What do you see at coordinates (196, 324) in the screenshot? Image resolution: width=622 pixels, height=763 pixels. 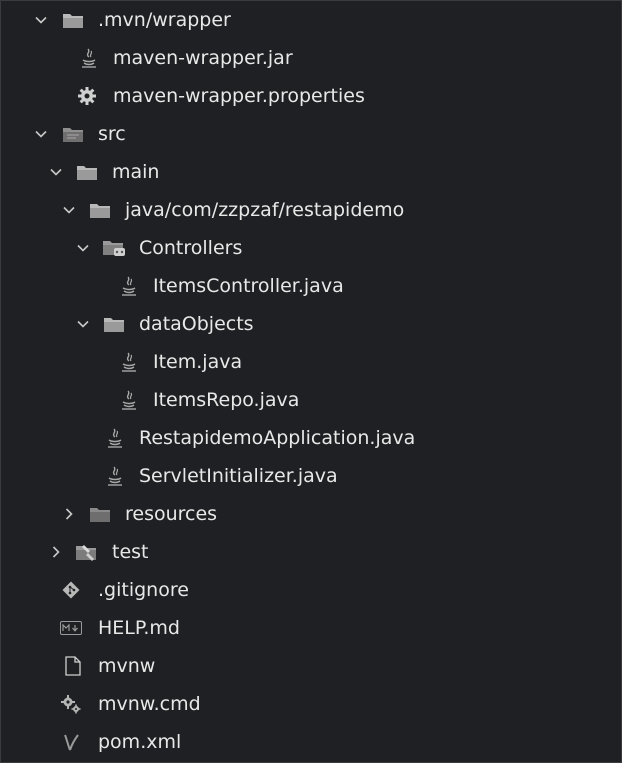 I see `tree-item-label: dataObjects` at bounding box center [196, 324].